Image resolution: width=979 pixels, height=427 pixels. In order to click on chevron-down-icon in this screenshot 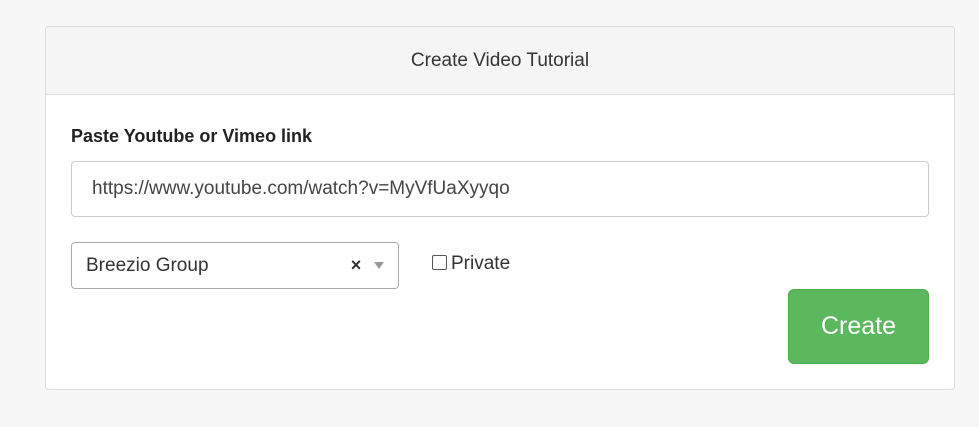, I will do `click(379, 265)`.